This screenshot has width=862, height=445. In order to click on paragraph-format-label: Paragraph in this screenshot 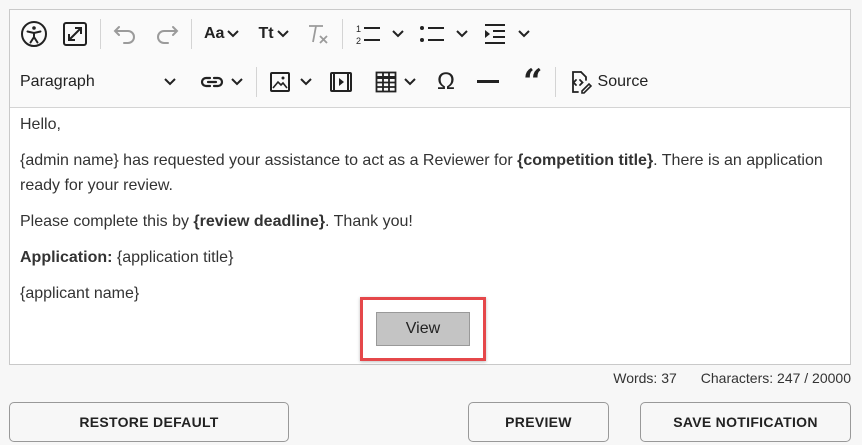, I will do `click(57, 81)`.